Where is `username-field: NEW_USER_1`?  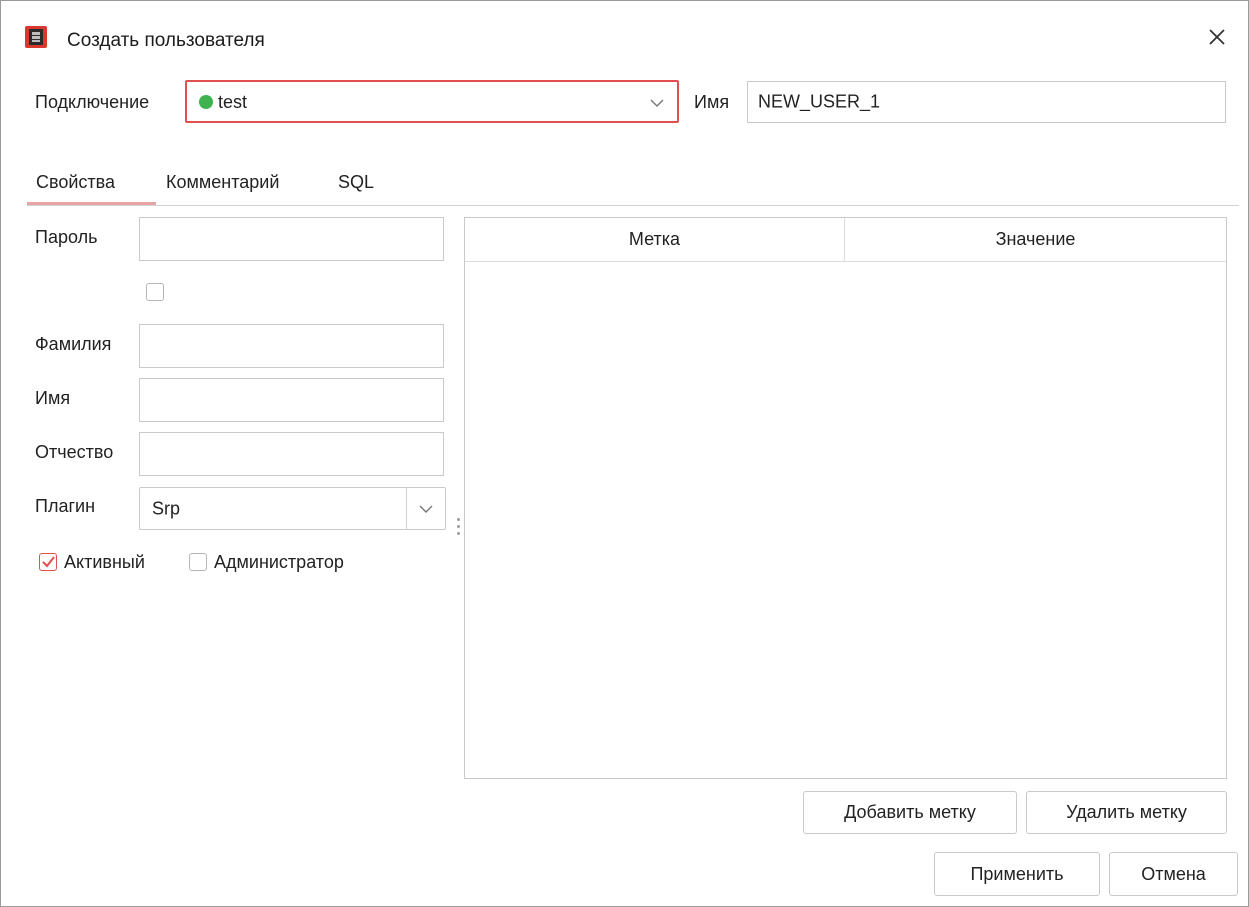
username-field: NEW_USER_1 is located at coordinates (986, 102).